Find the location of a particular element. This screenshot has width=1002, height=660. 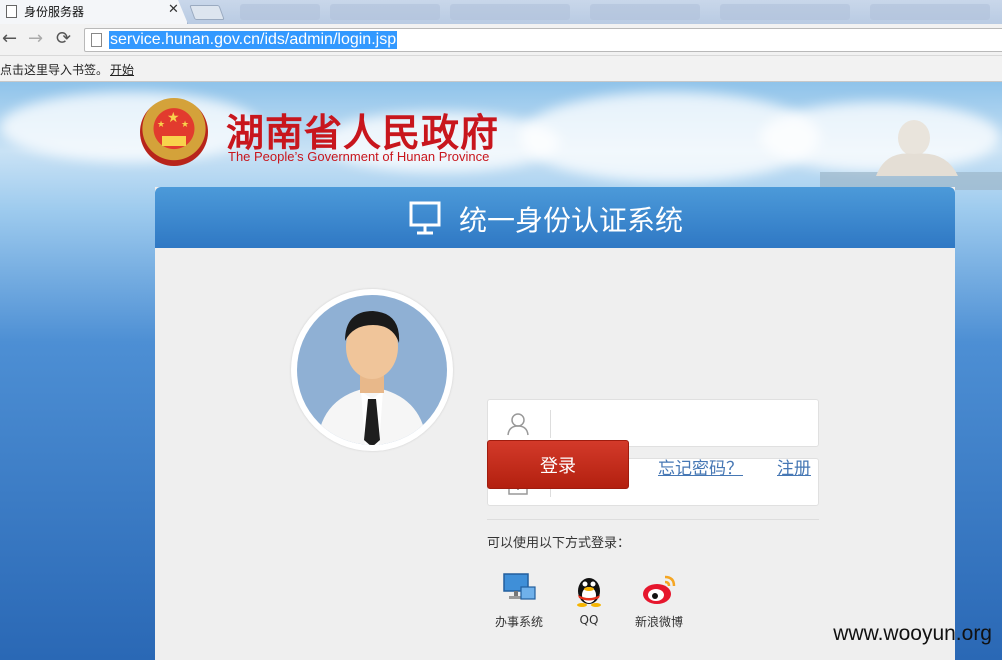

alt-login-qq: QQ is located at coordinates (589, 599).